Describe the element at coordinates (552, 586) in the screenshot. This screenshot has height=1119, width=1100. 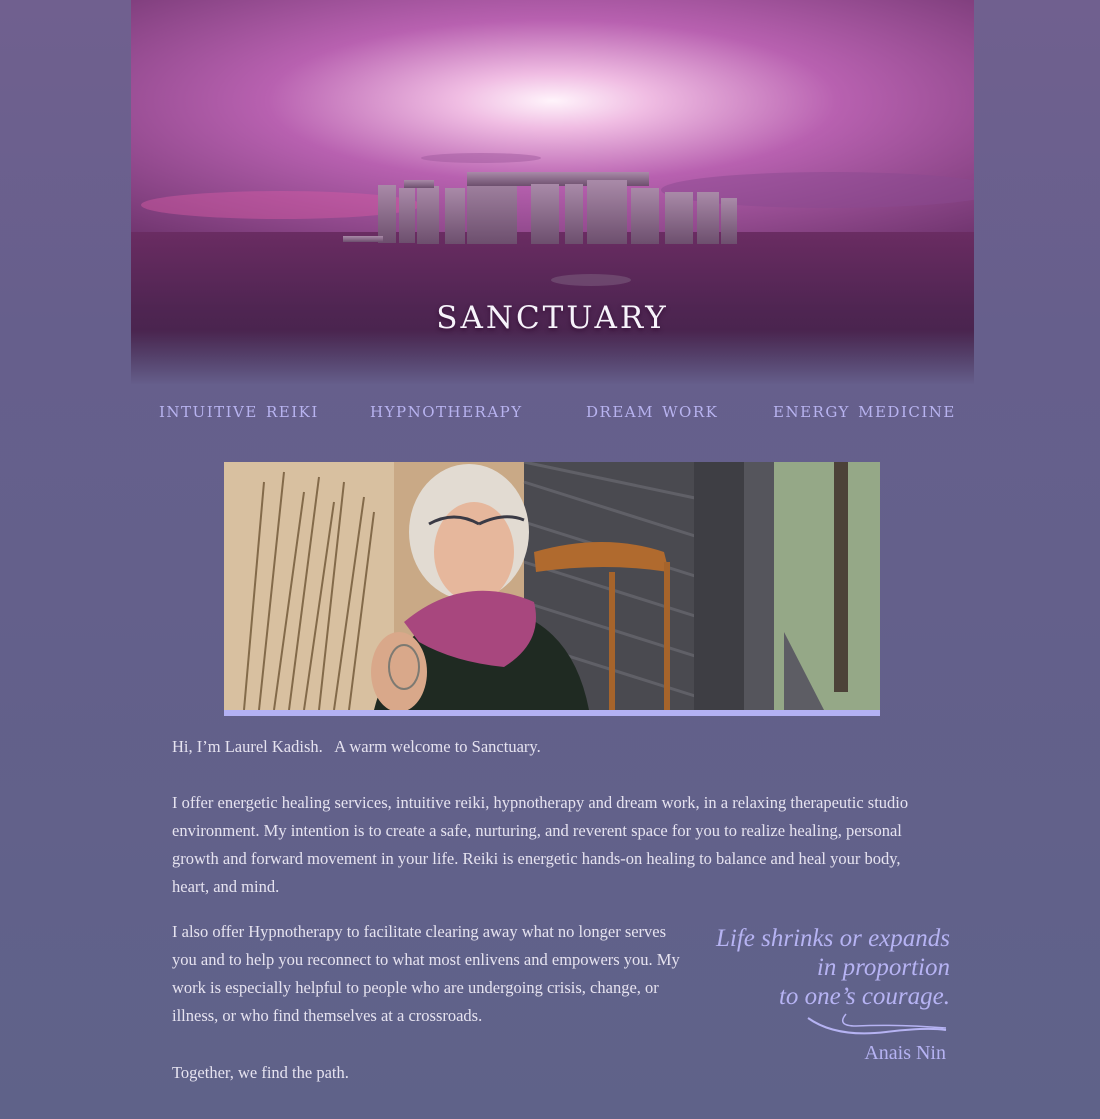
I see `portrait-photo` at that location.